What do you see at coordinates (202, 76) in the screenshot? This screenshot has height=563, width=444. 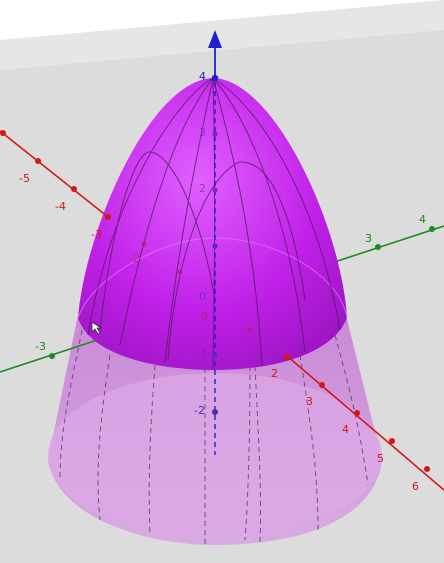 I see `z-tick-label: 4` at bounding box center [202, 76].